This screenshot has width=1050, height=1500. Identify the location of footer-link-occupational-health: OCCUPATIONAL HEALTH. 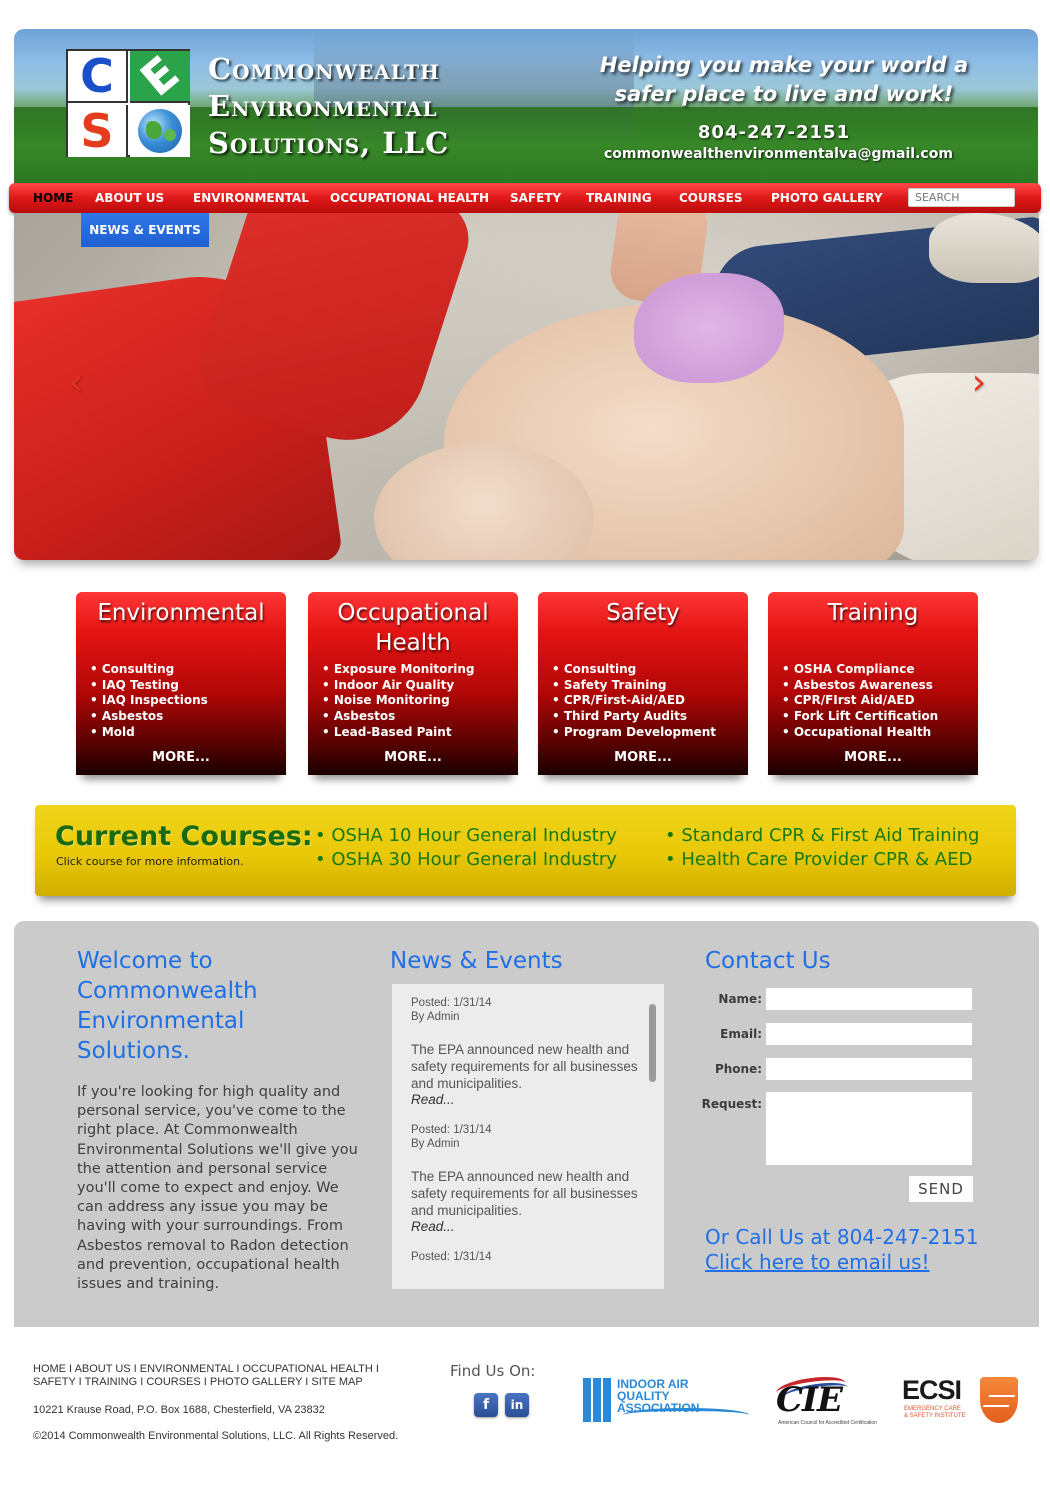
(307, 1369).